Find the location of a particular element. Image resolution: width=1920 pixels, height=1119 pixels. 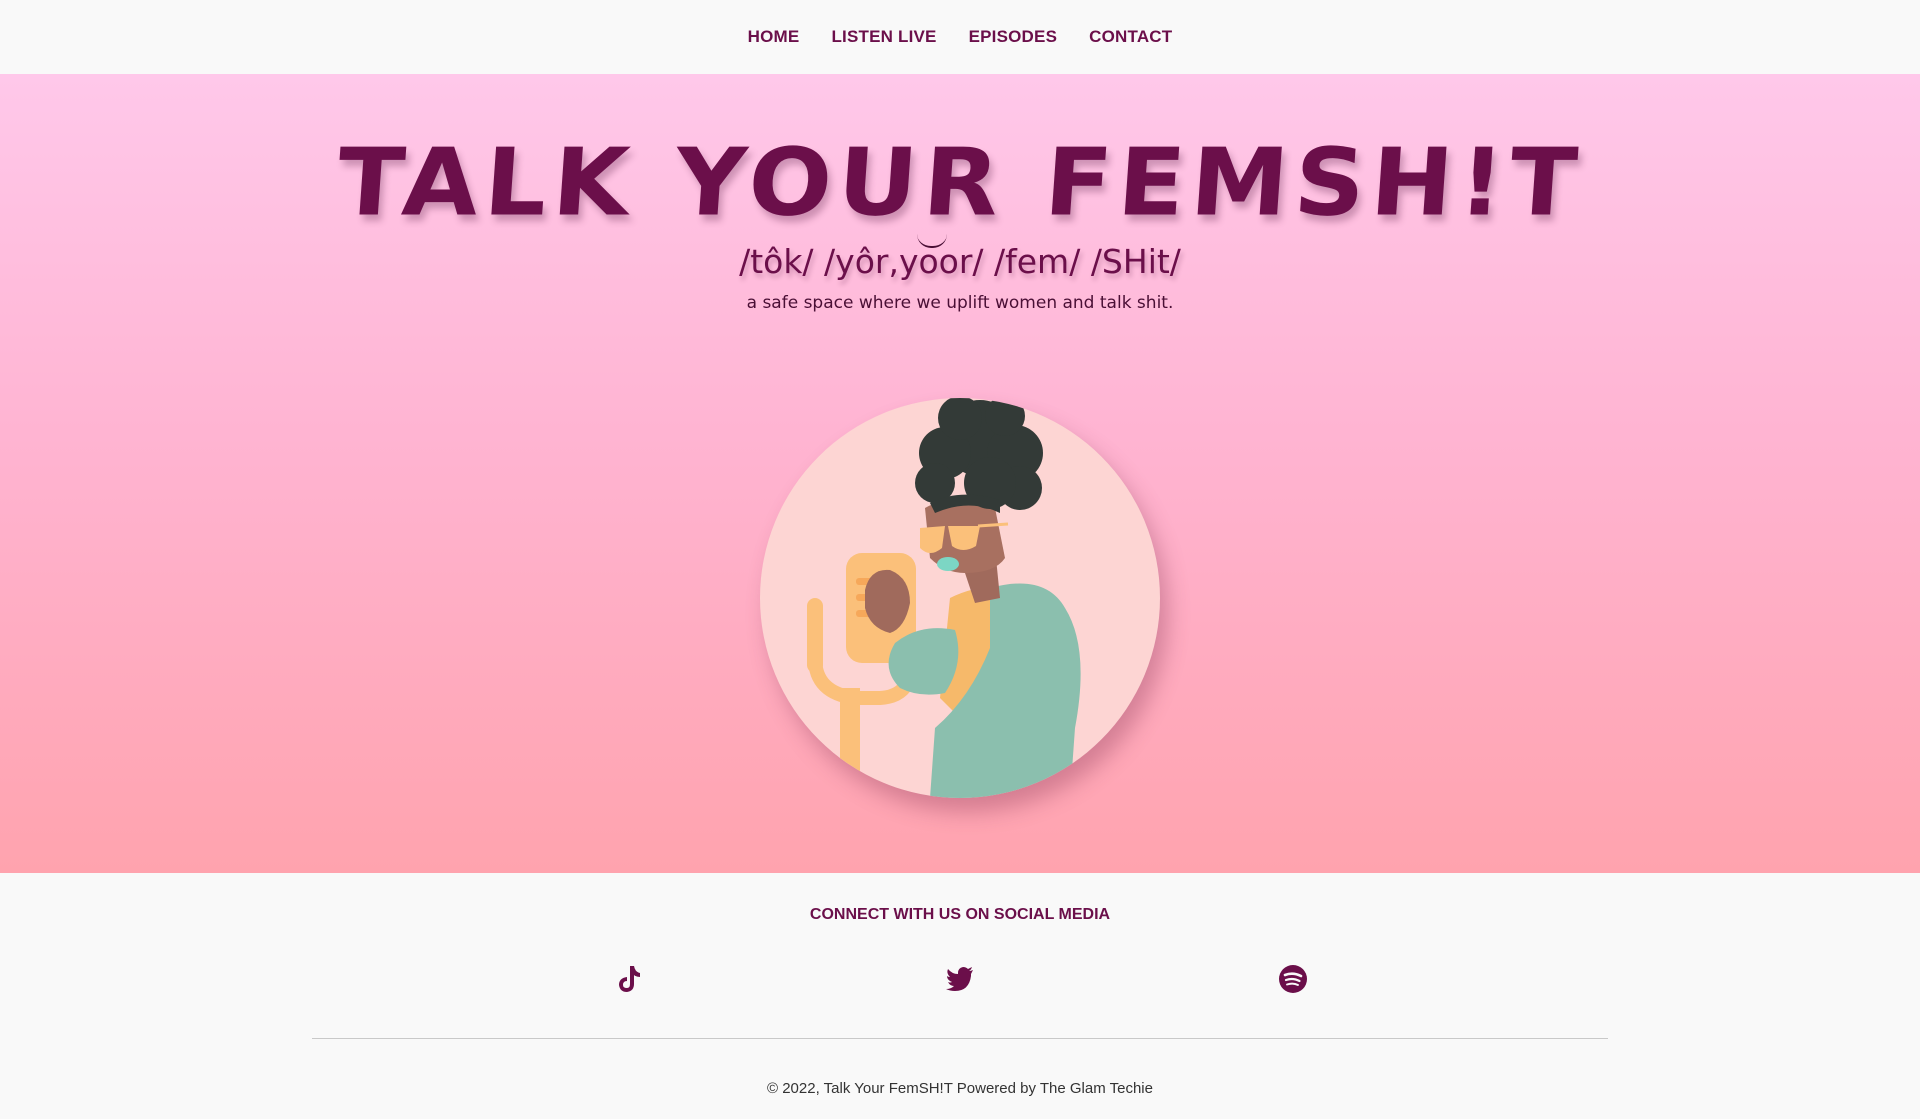

tiktok-glyph is located at coordinates (629, 979).